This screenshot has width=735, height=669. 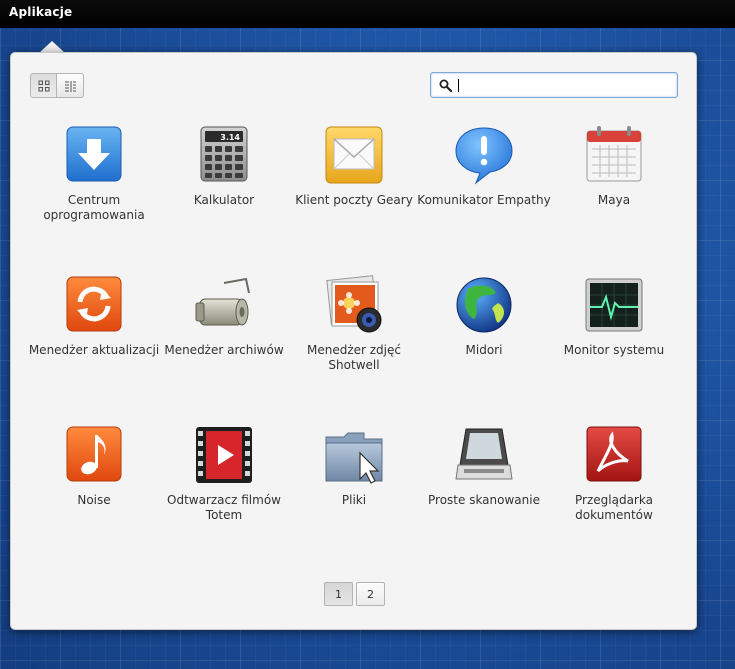 What do you see at coordinates (367, 14) in the screenshot?
I see `top-panel: Aplikacje` at bounding box center [367, 14].